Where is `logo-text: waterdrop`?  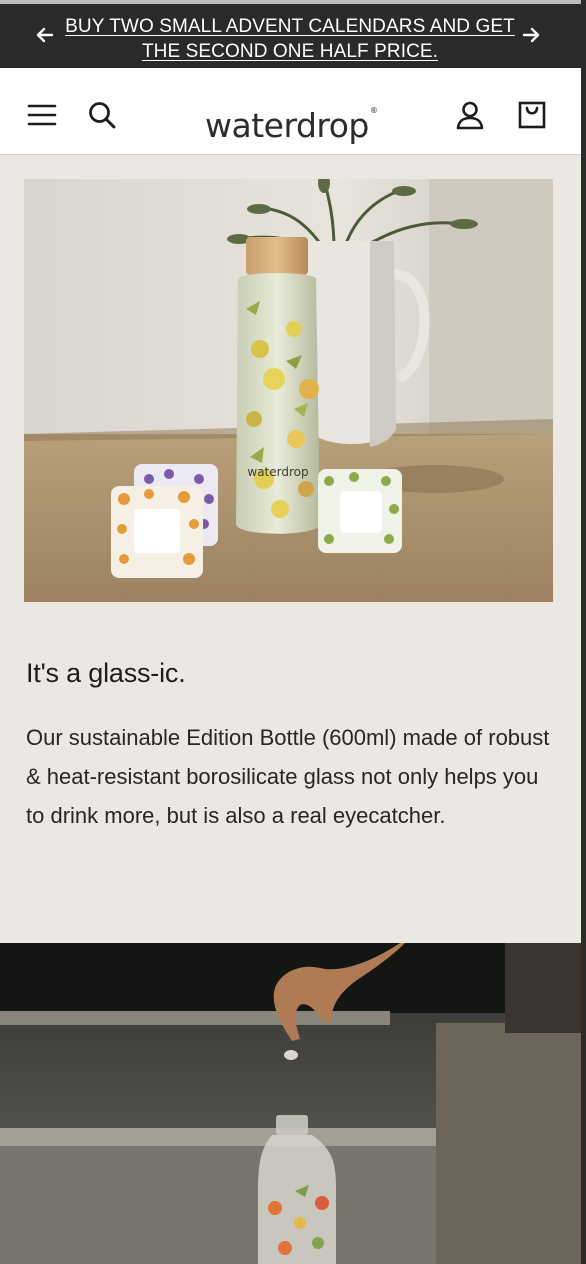 logo-text: waterdrop is located at coordinates (287, 125).